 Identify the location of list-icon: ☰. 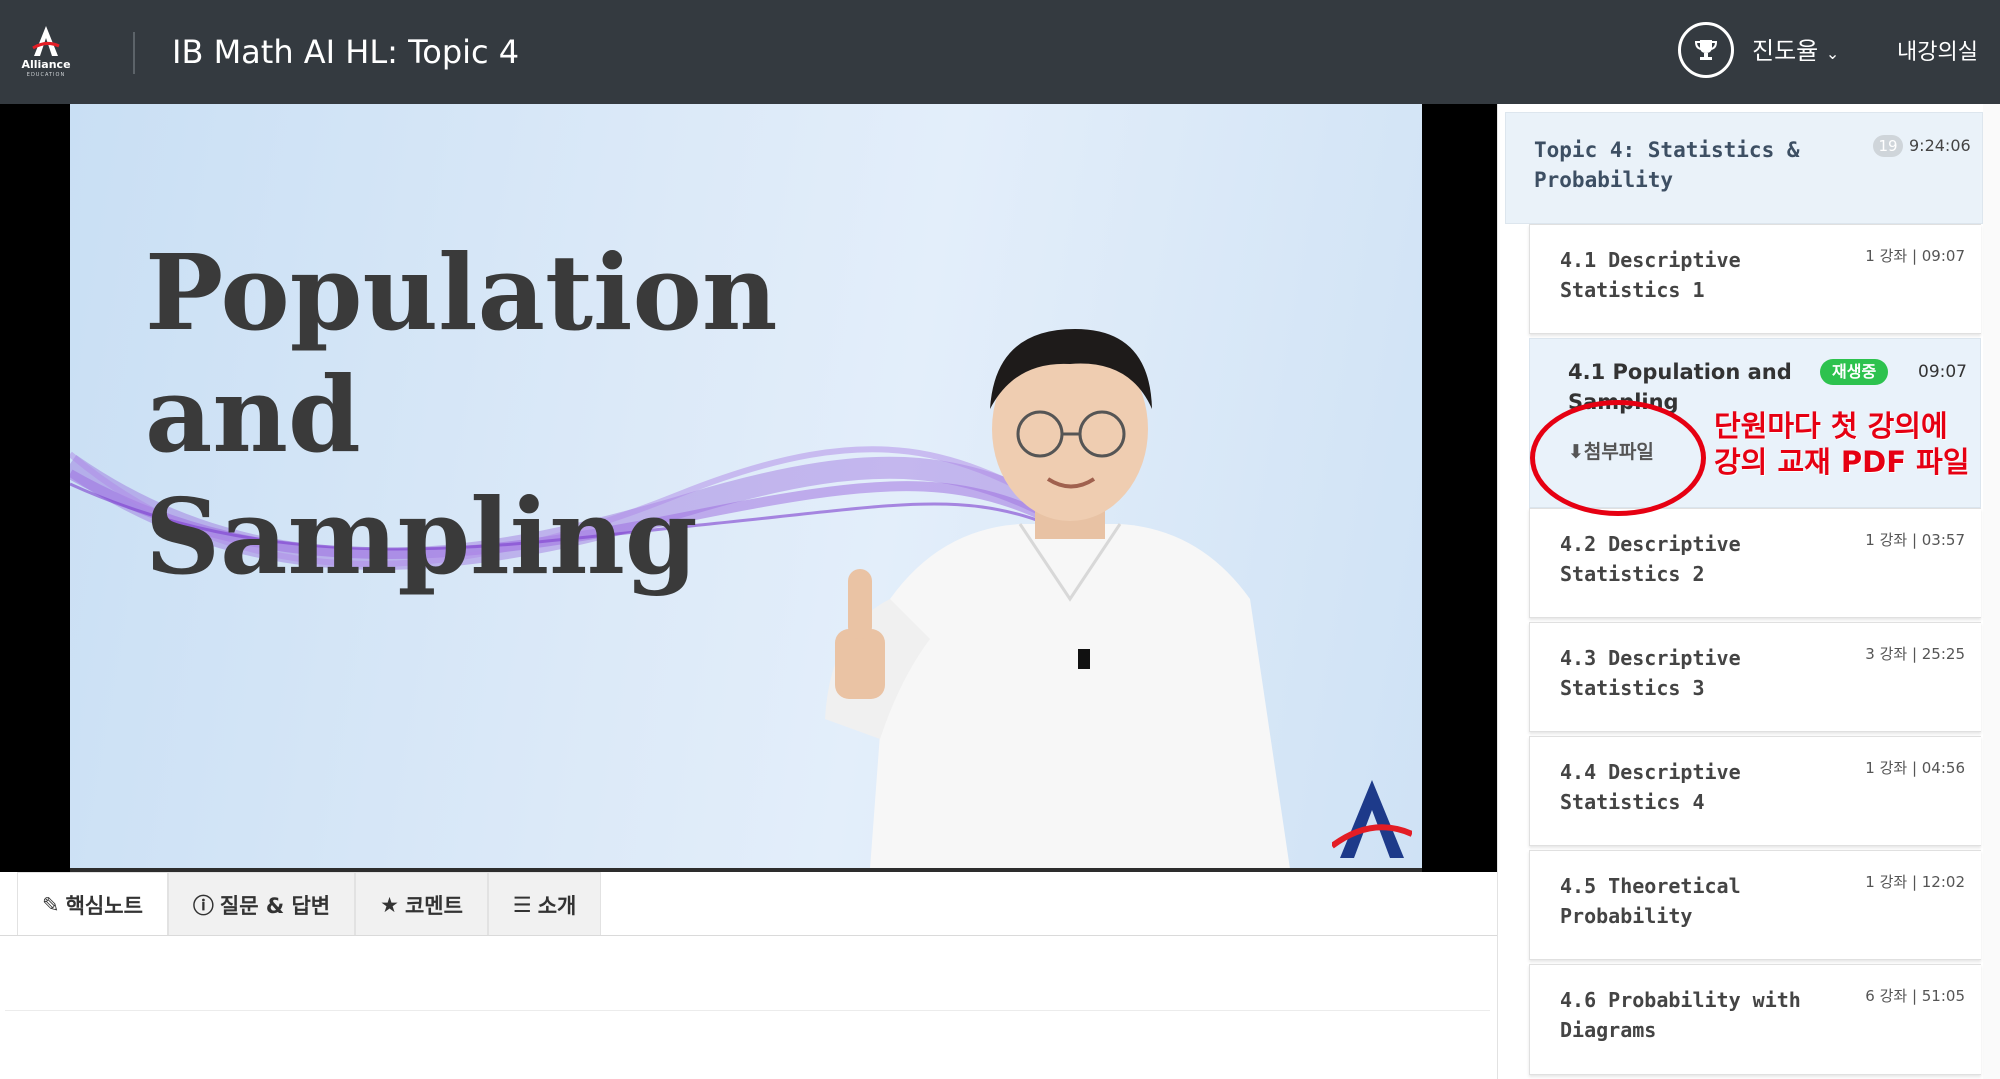
(522, 904).